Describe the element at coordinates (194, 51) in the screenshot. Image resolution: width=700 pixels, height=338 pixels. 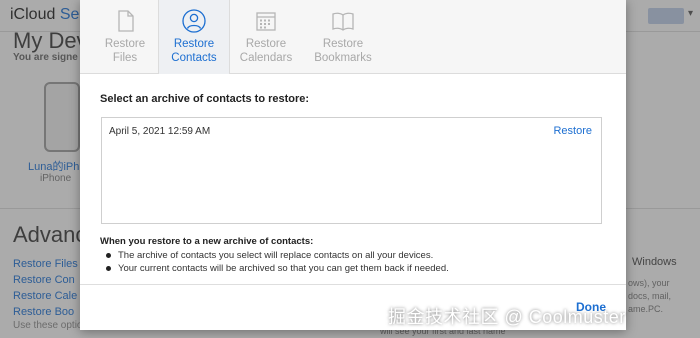
I see `tab-label: Restore Contacts` at that location.